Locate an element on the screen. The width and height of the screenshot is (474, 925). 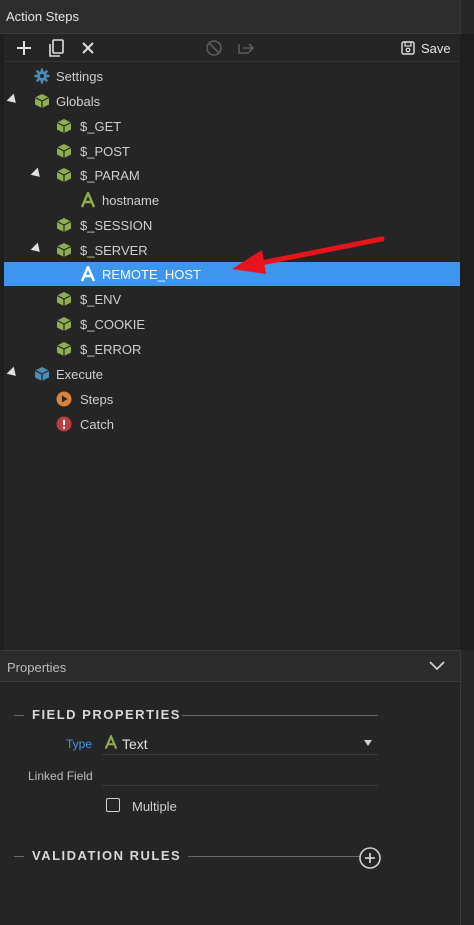
section-title: VALIDATION RULES is located at coordinates (107, 855).